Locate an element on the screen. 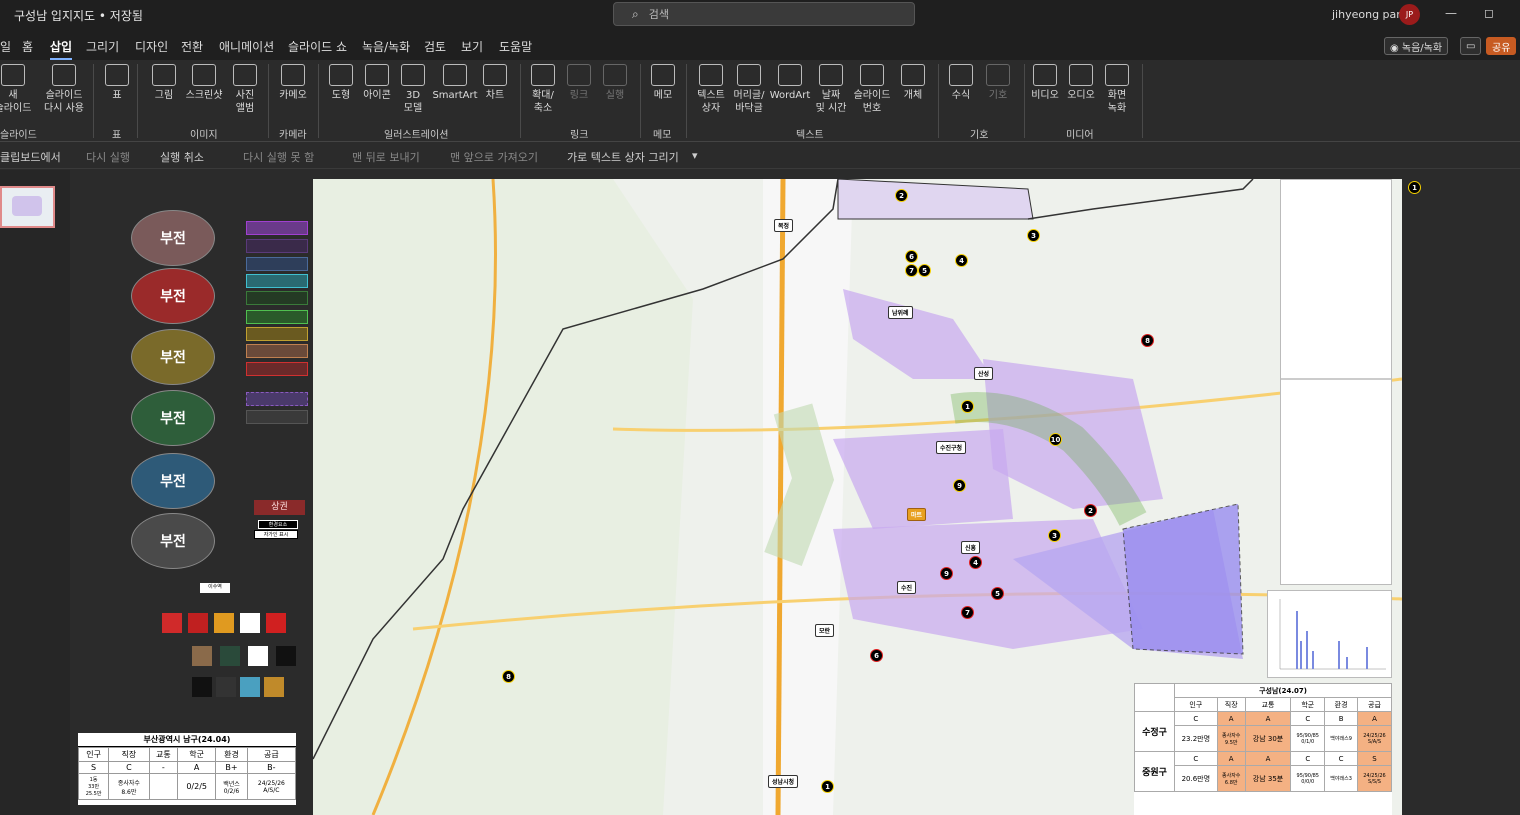 This screenshot has height=815, width=1520. send-back-button: 맨 뒤로 보내기 is located at coordinates (386, 157).